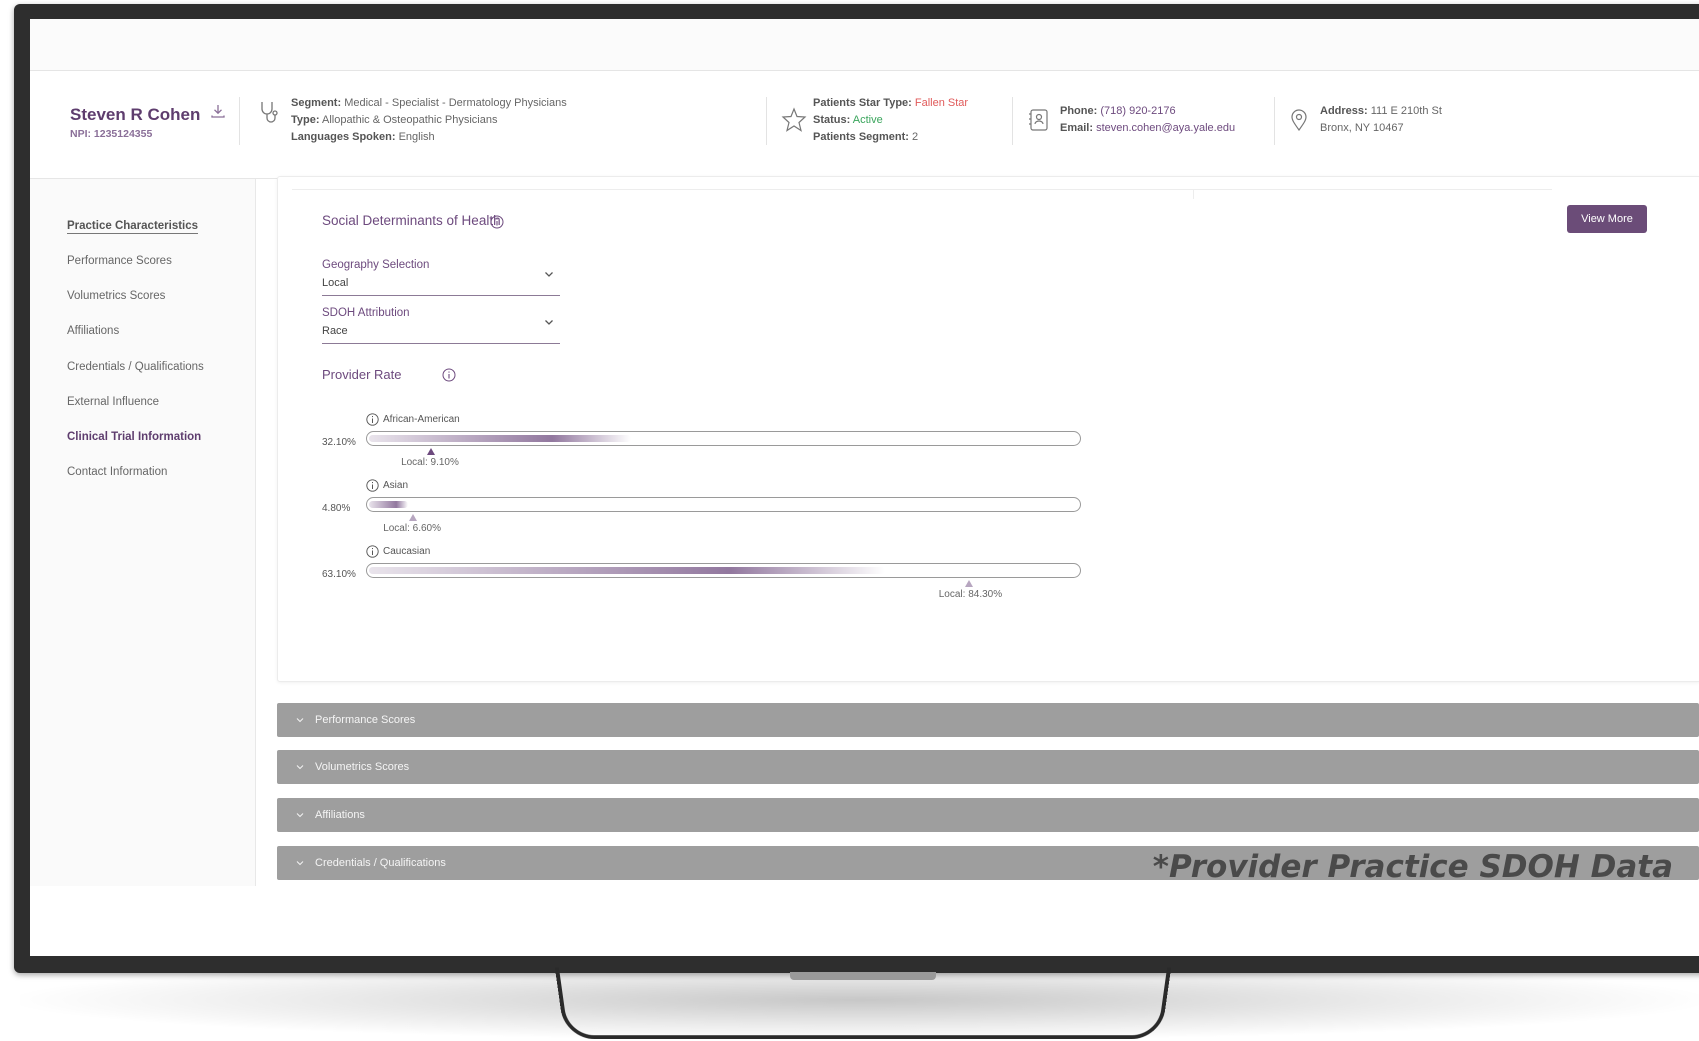 The height and width of the screenshot is (1041, 1699). I want to click on rate-category-label: African-American, so click(421, 419).